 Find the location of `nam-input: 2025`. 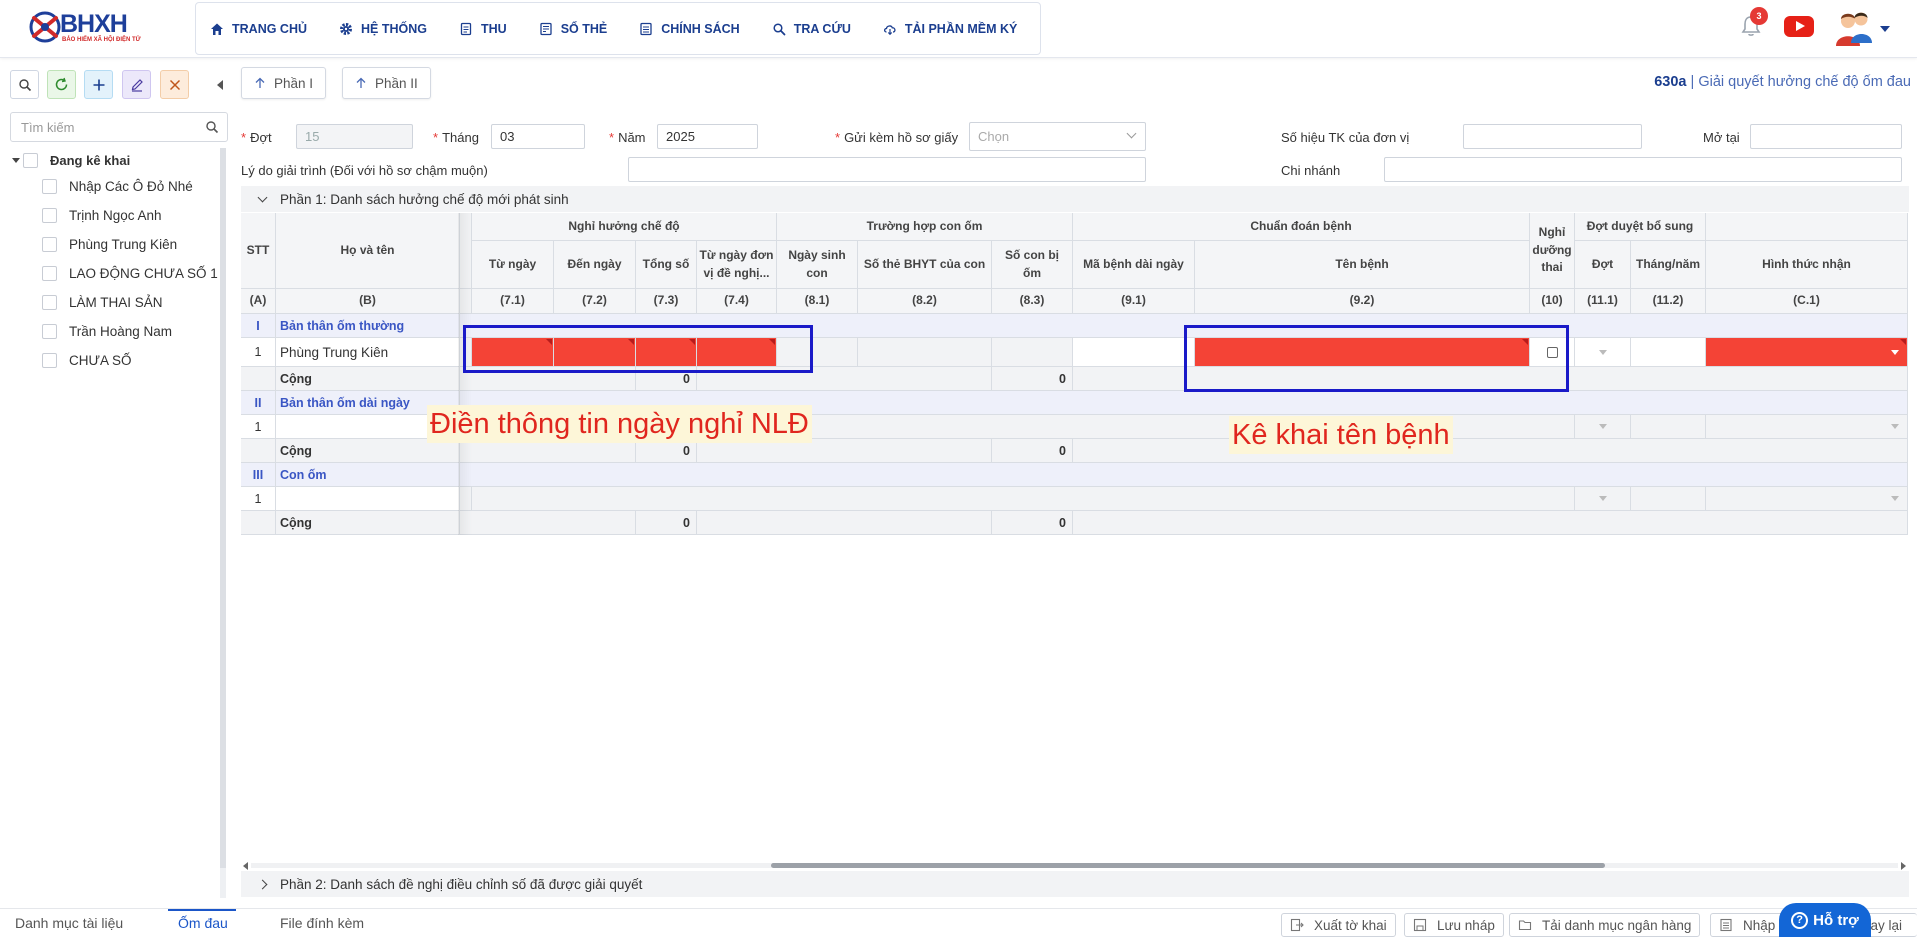

nam-input: 2025 is located at coordinates (707, 136).